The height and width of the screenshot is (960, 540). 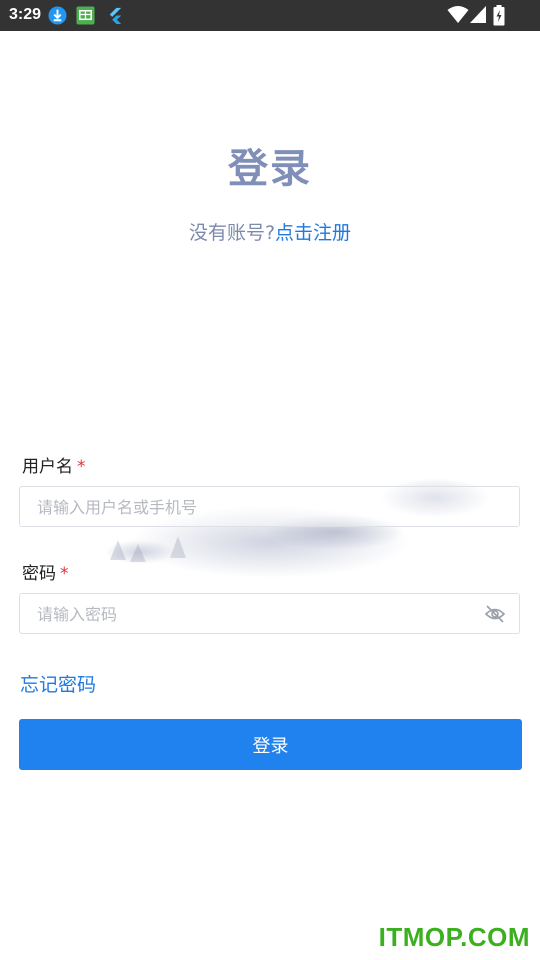 I want to click on status-bar: 3:29, so click(x=270, y=15).